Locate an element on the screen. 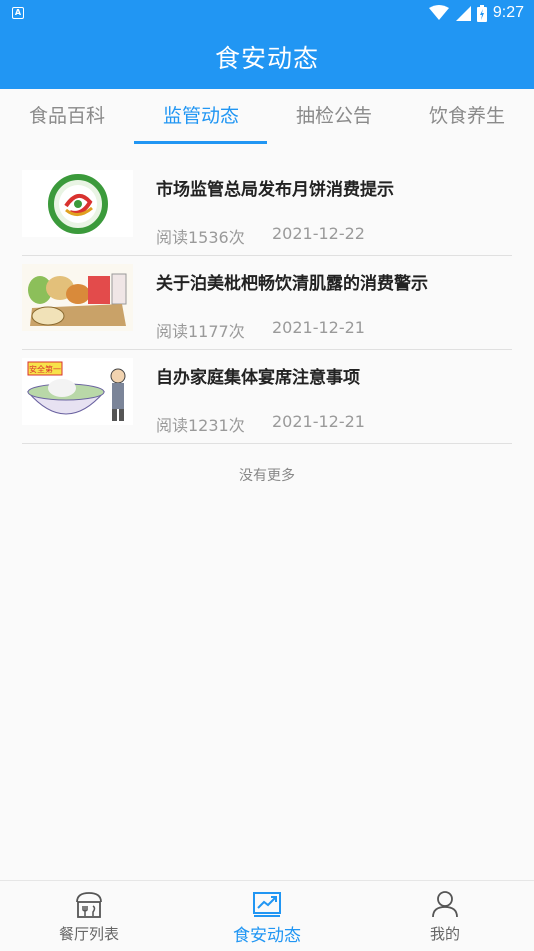 Image resolution: width=534 pixels, height=951 pixels. news-item: 安全第一 自办家庭集体宴席注意事项 阅读1231次 2021-12-21 is located at coordinates (267, 397).